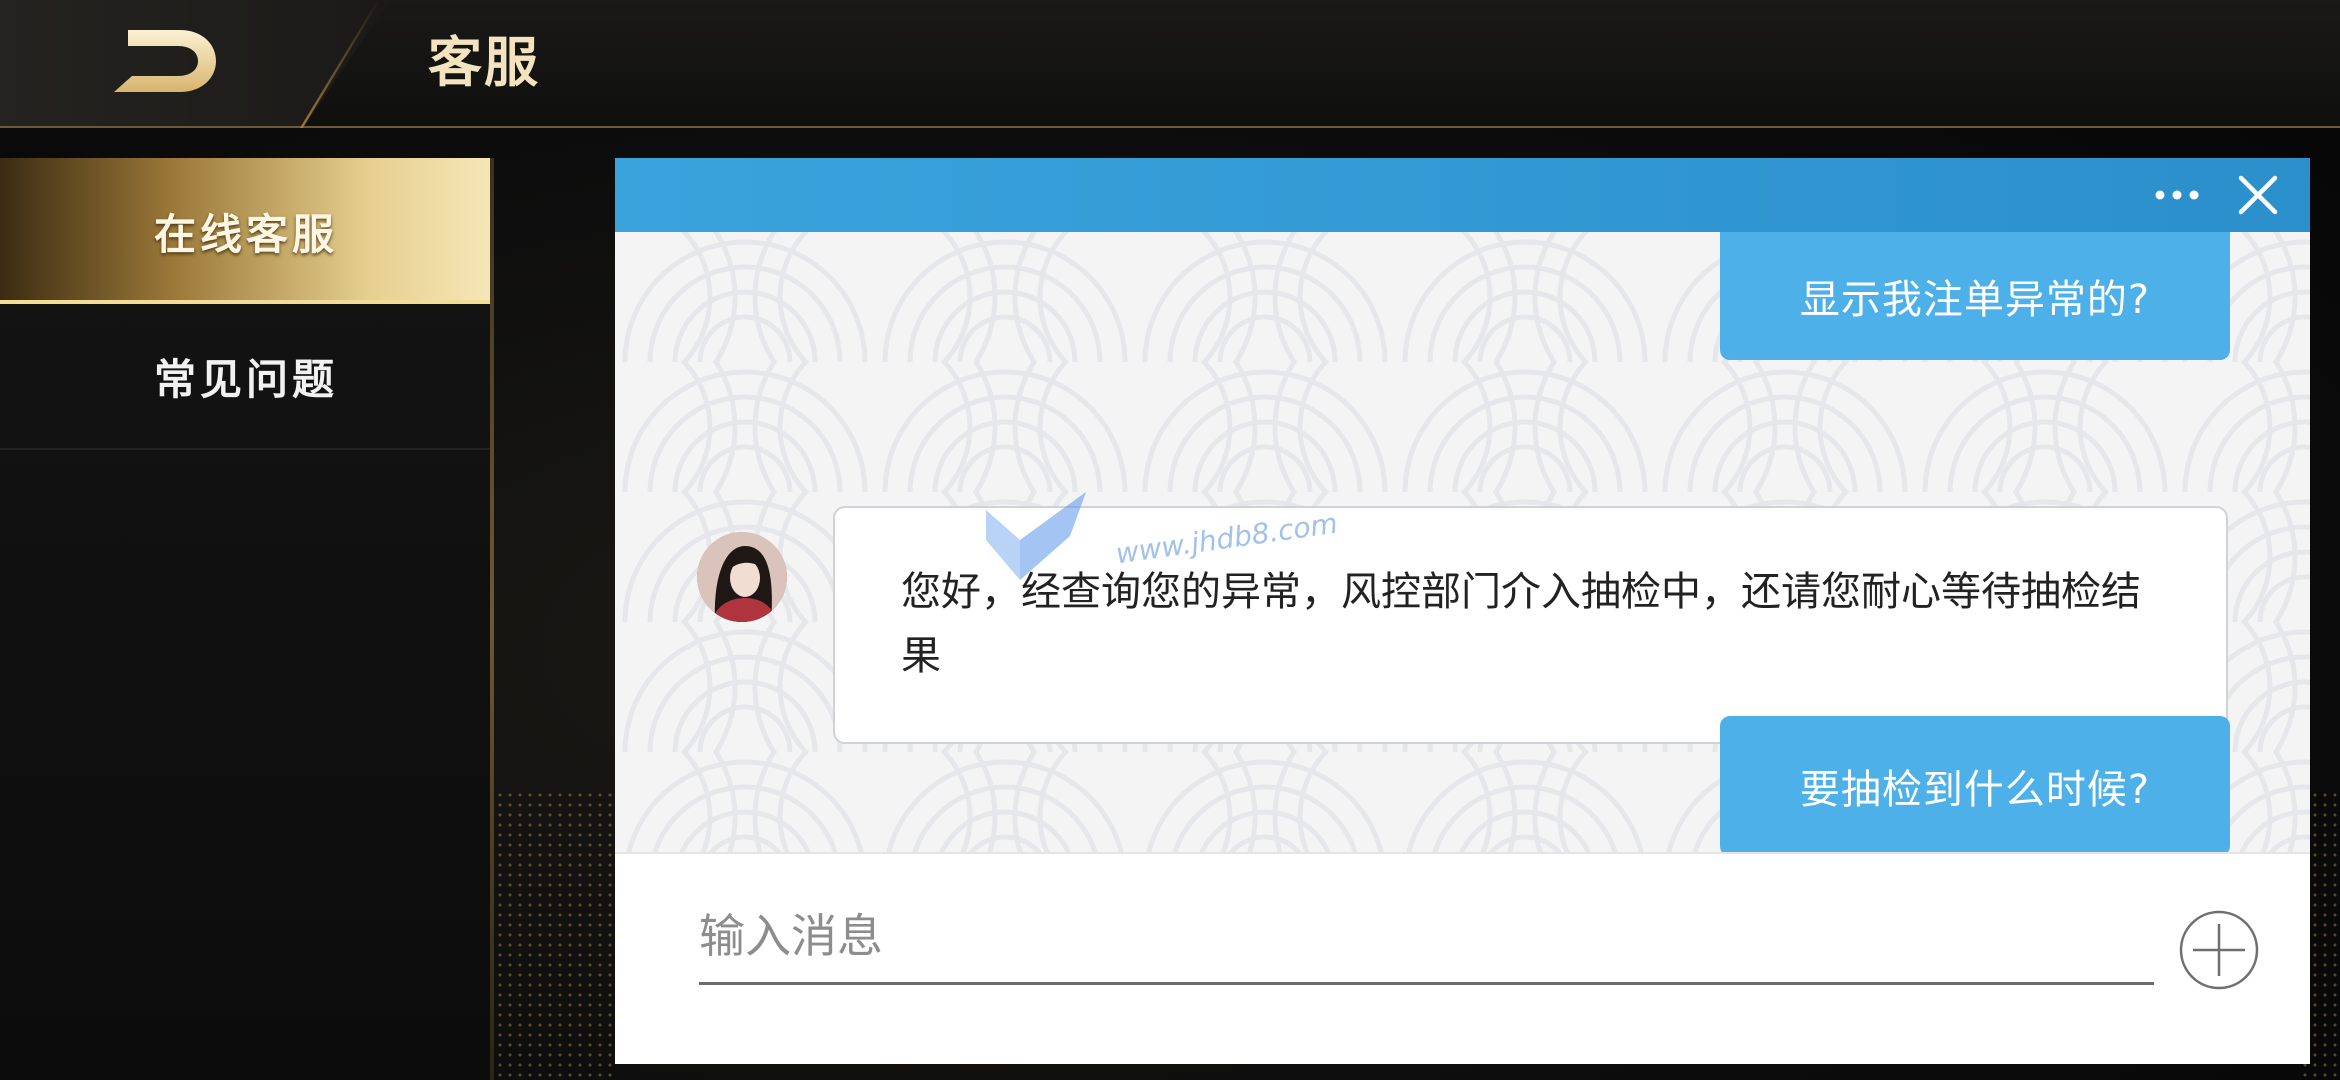  I want to click on sidebar-item-label: 在线客服, so click(245, 234).